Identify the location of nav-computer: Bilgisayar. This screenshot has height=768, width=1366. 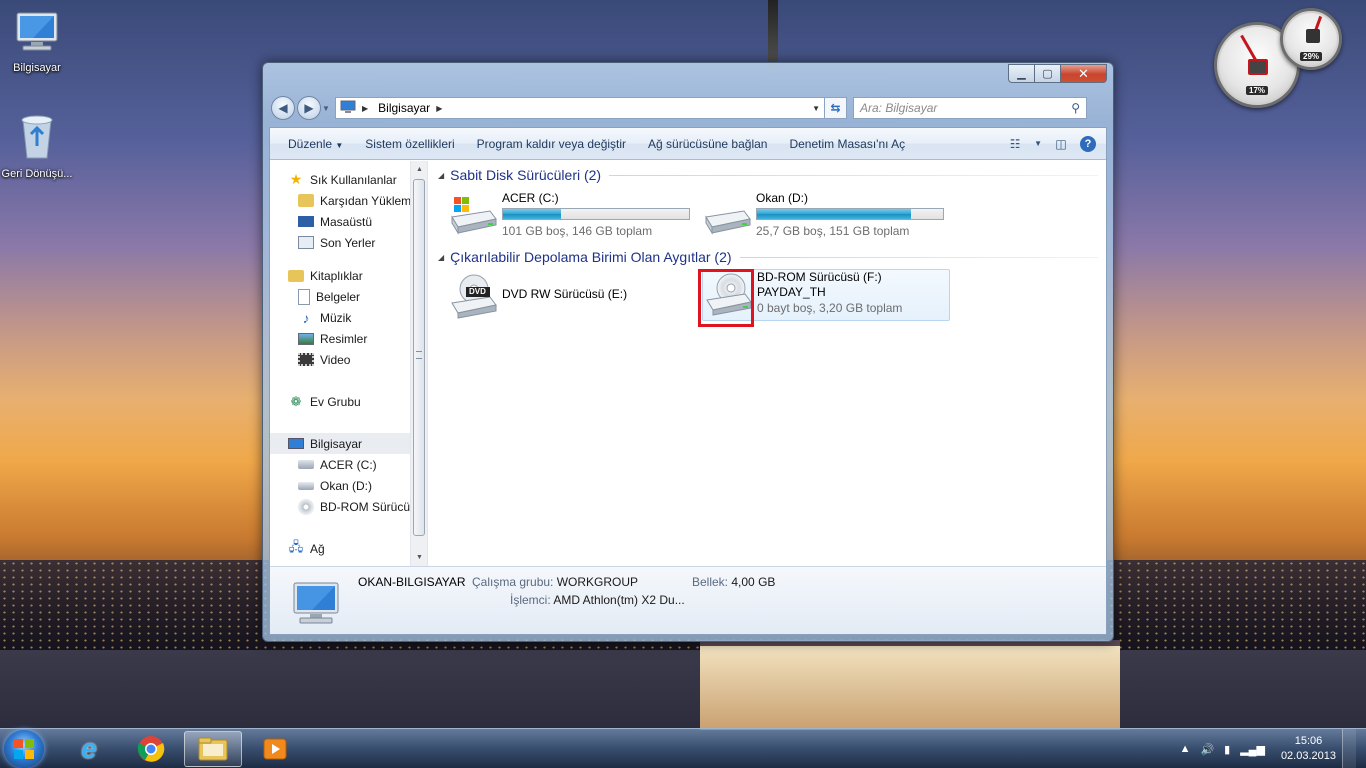
(348, 443).